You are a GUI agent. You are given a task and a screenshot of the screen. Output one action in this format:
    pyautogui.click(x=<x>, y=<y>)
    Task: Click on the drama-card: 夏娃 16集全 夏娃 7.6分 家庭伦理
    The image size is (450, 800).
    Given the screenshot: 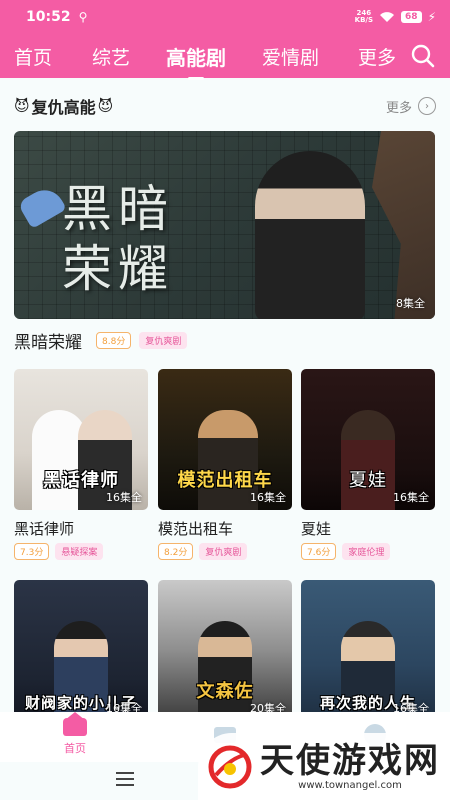 What is the action you would take?
    pyautogui.click(x=368, y=464)
    